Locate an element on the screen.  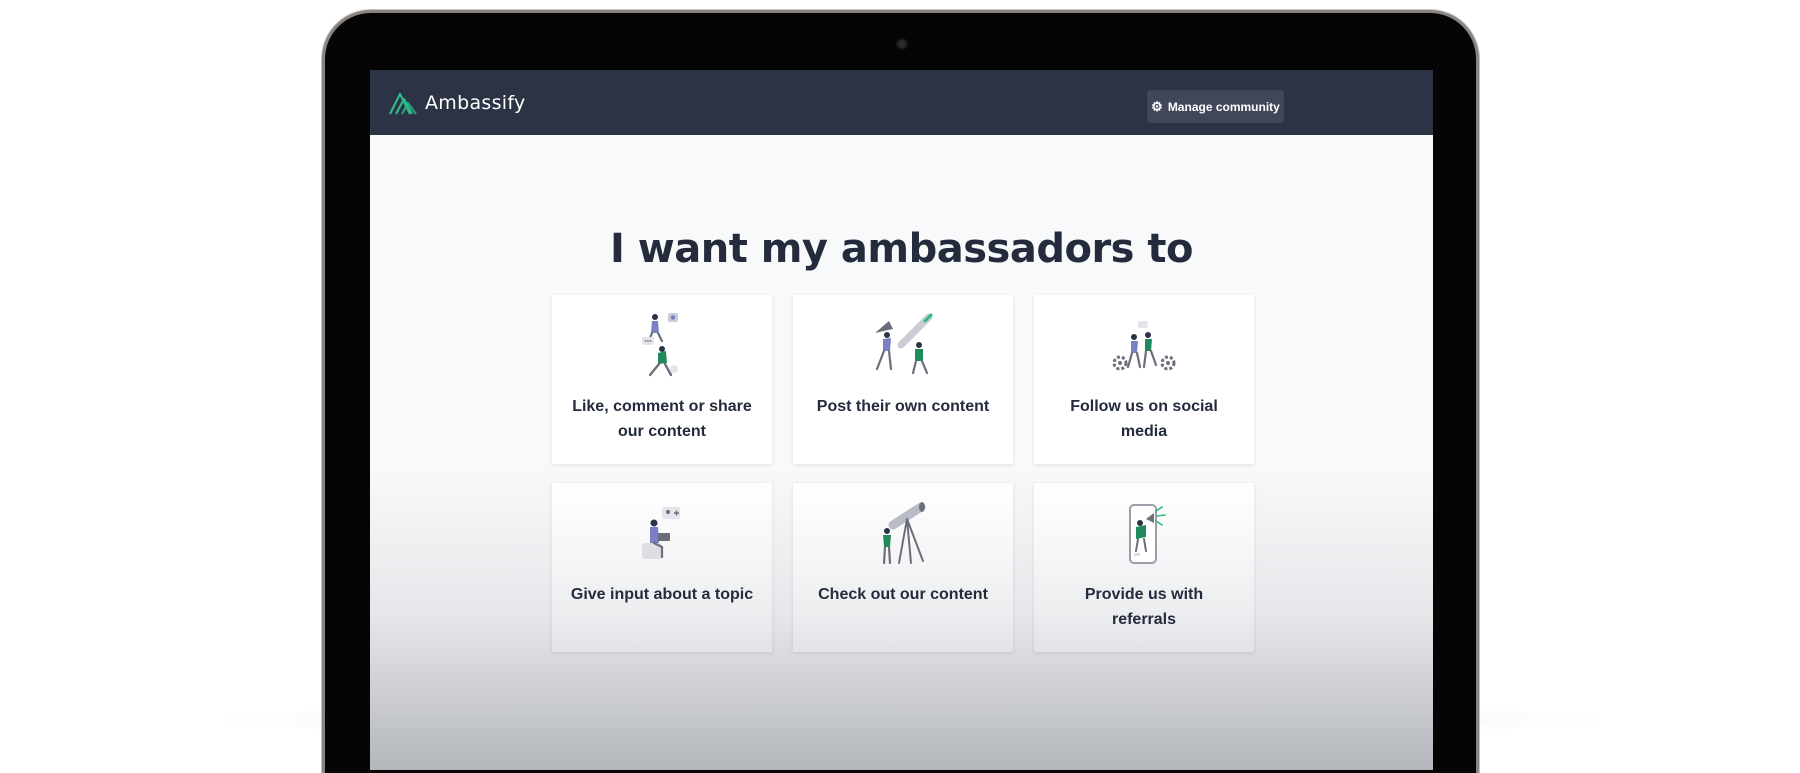
gear-icon: ⚙ is located at coordinates (1157, 106).